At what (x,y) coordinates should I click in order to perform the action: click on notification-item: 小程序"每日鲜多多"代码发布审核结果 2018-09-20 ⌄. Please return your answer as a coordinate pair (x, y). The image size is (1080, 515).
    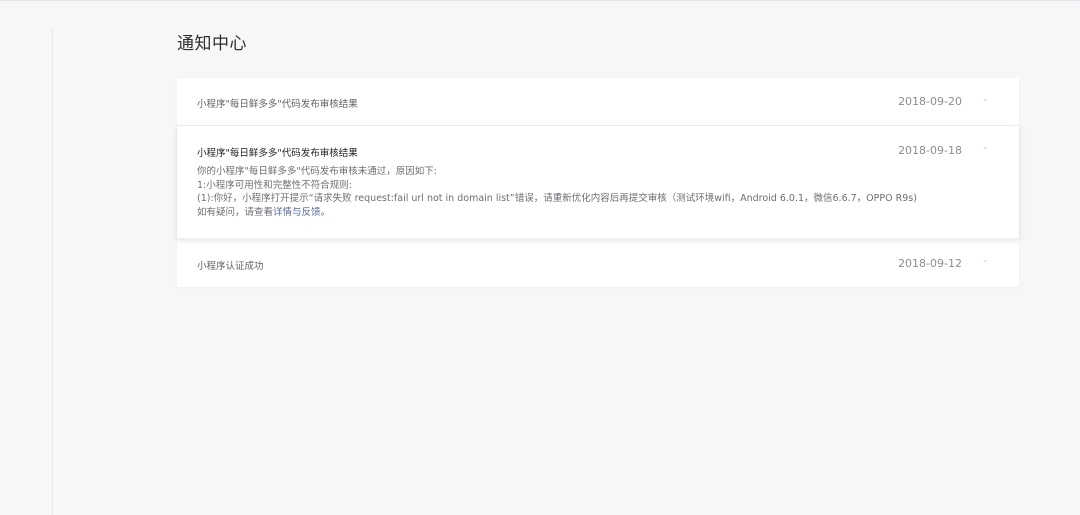
    Looking at the image, I should click on (598, 102).